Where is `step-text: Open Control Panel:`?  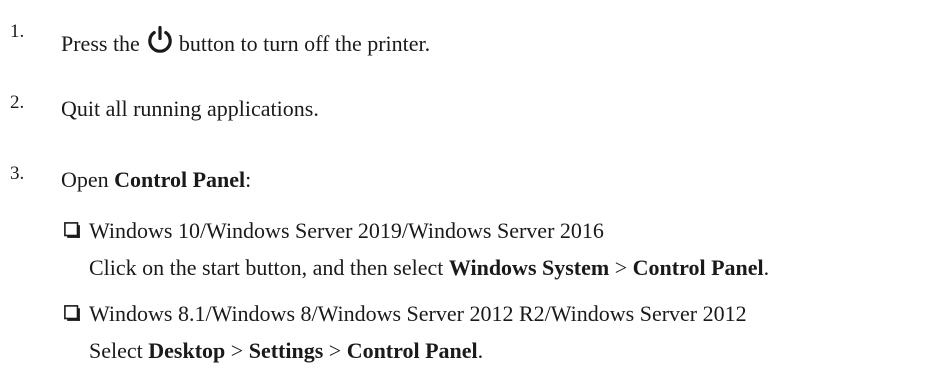 step-text: Open Control Panel: is located at coordinates (156, 180).